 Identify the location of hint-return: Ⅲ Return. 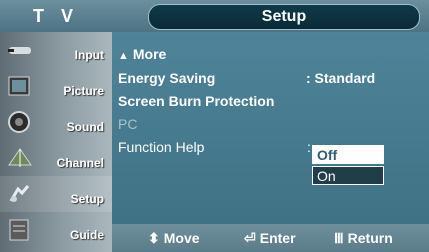
(363, 238).